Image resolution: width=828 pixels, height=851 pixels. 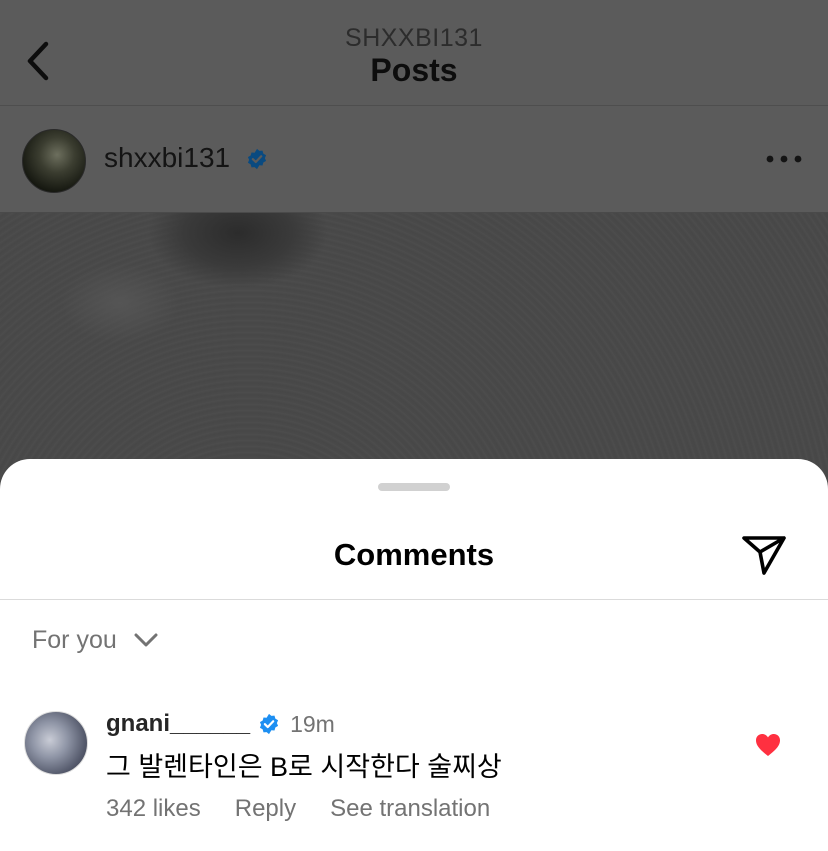 What do you see at coordinates (414, 70) in the screenshot?
I see `page-title: Posts` at bounding box center [414, 70].